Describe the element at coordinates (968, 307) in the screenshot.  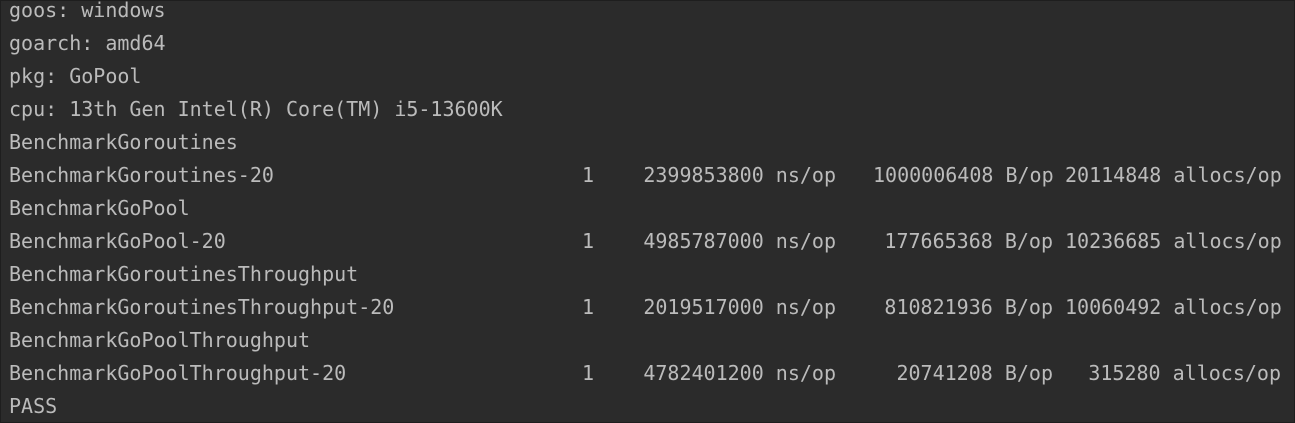
I see `benchmark-bytes-per-op: 810821936 B/op` at that location.